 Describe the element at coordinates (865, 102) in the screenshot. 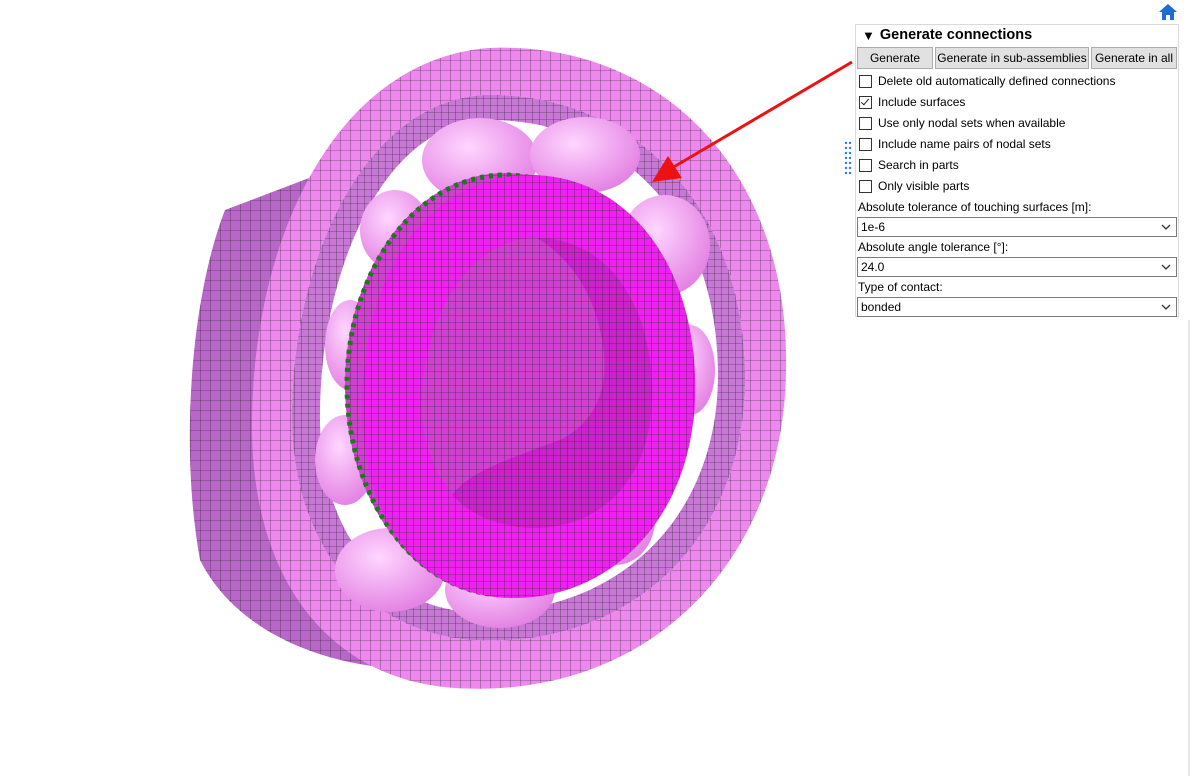

I see `checkbox-checked` at that location.